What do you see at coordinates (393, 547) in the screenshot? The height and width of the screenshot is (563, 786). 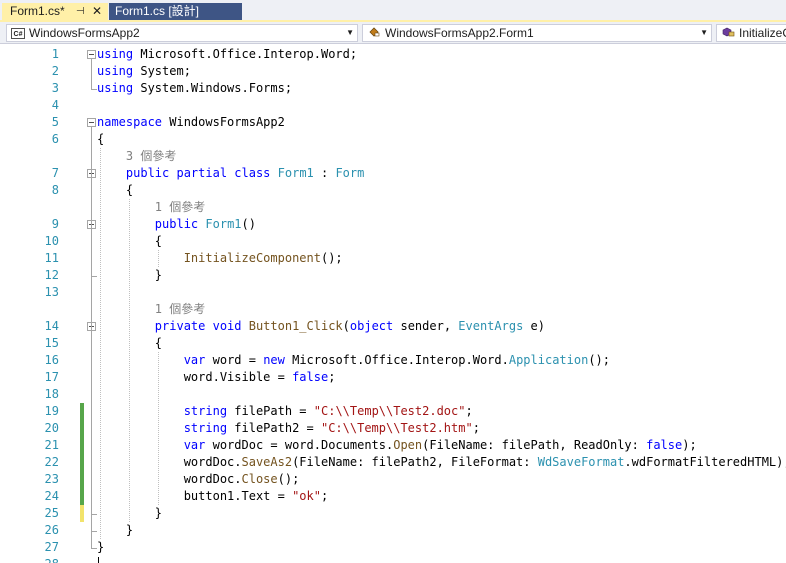 I see `code-line: 27}` at bounding box center [393, 547].